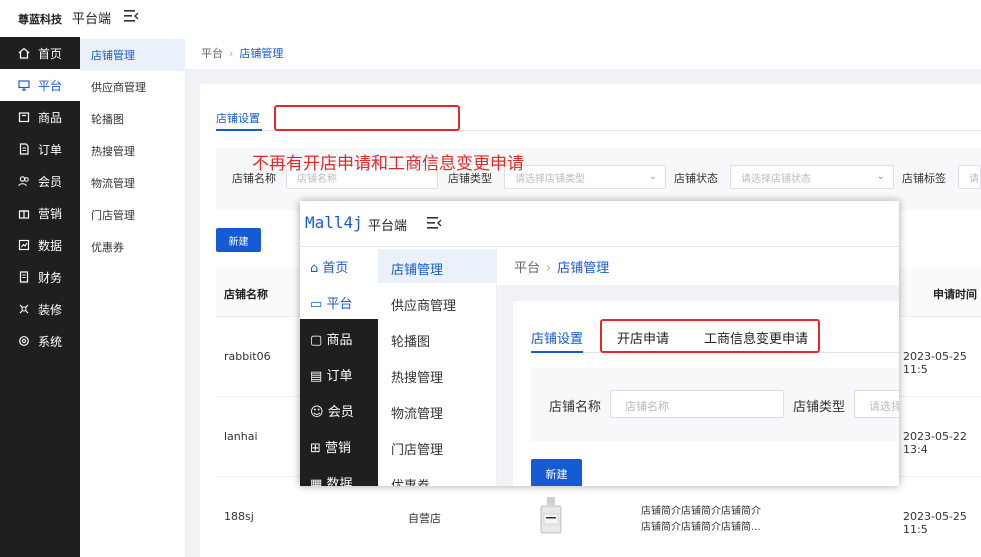  Describe the element at coordinates (40, 19) in the screenshot. I see `brand-name: 尊蓝科技` at that location.